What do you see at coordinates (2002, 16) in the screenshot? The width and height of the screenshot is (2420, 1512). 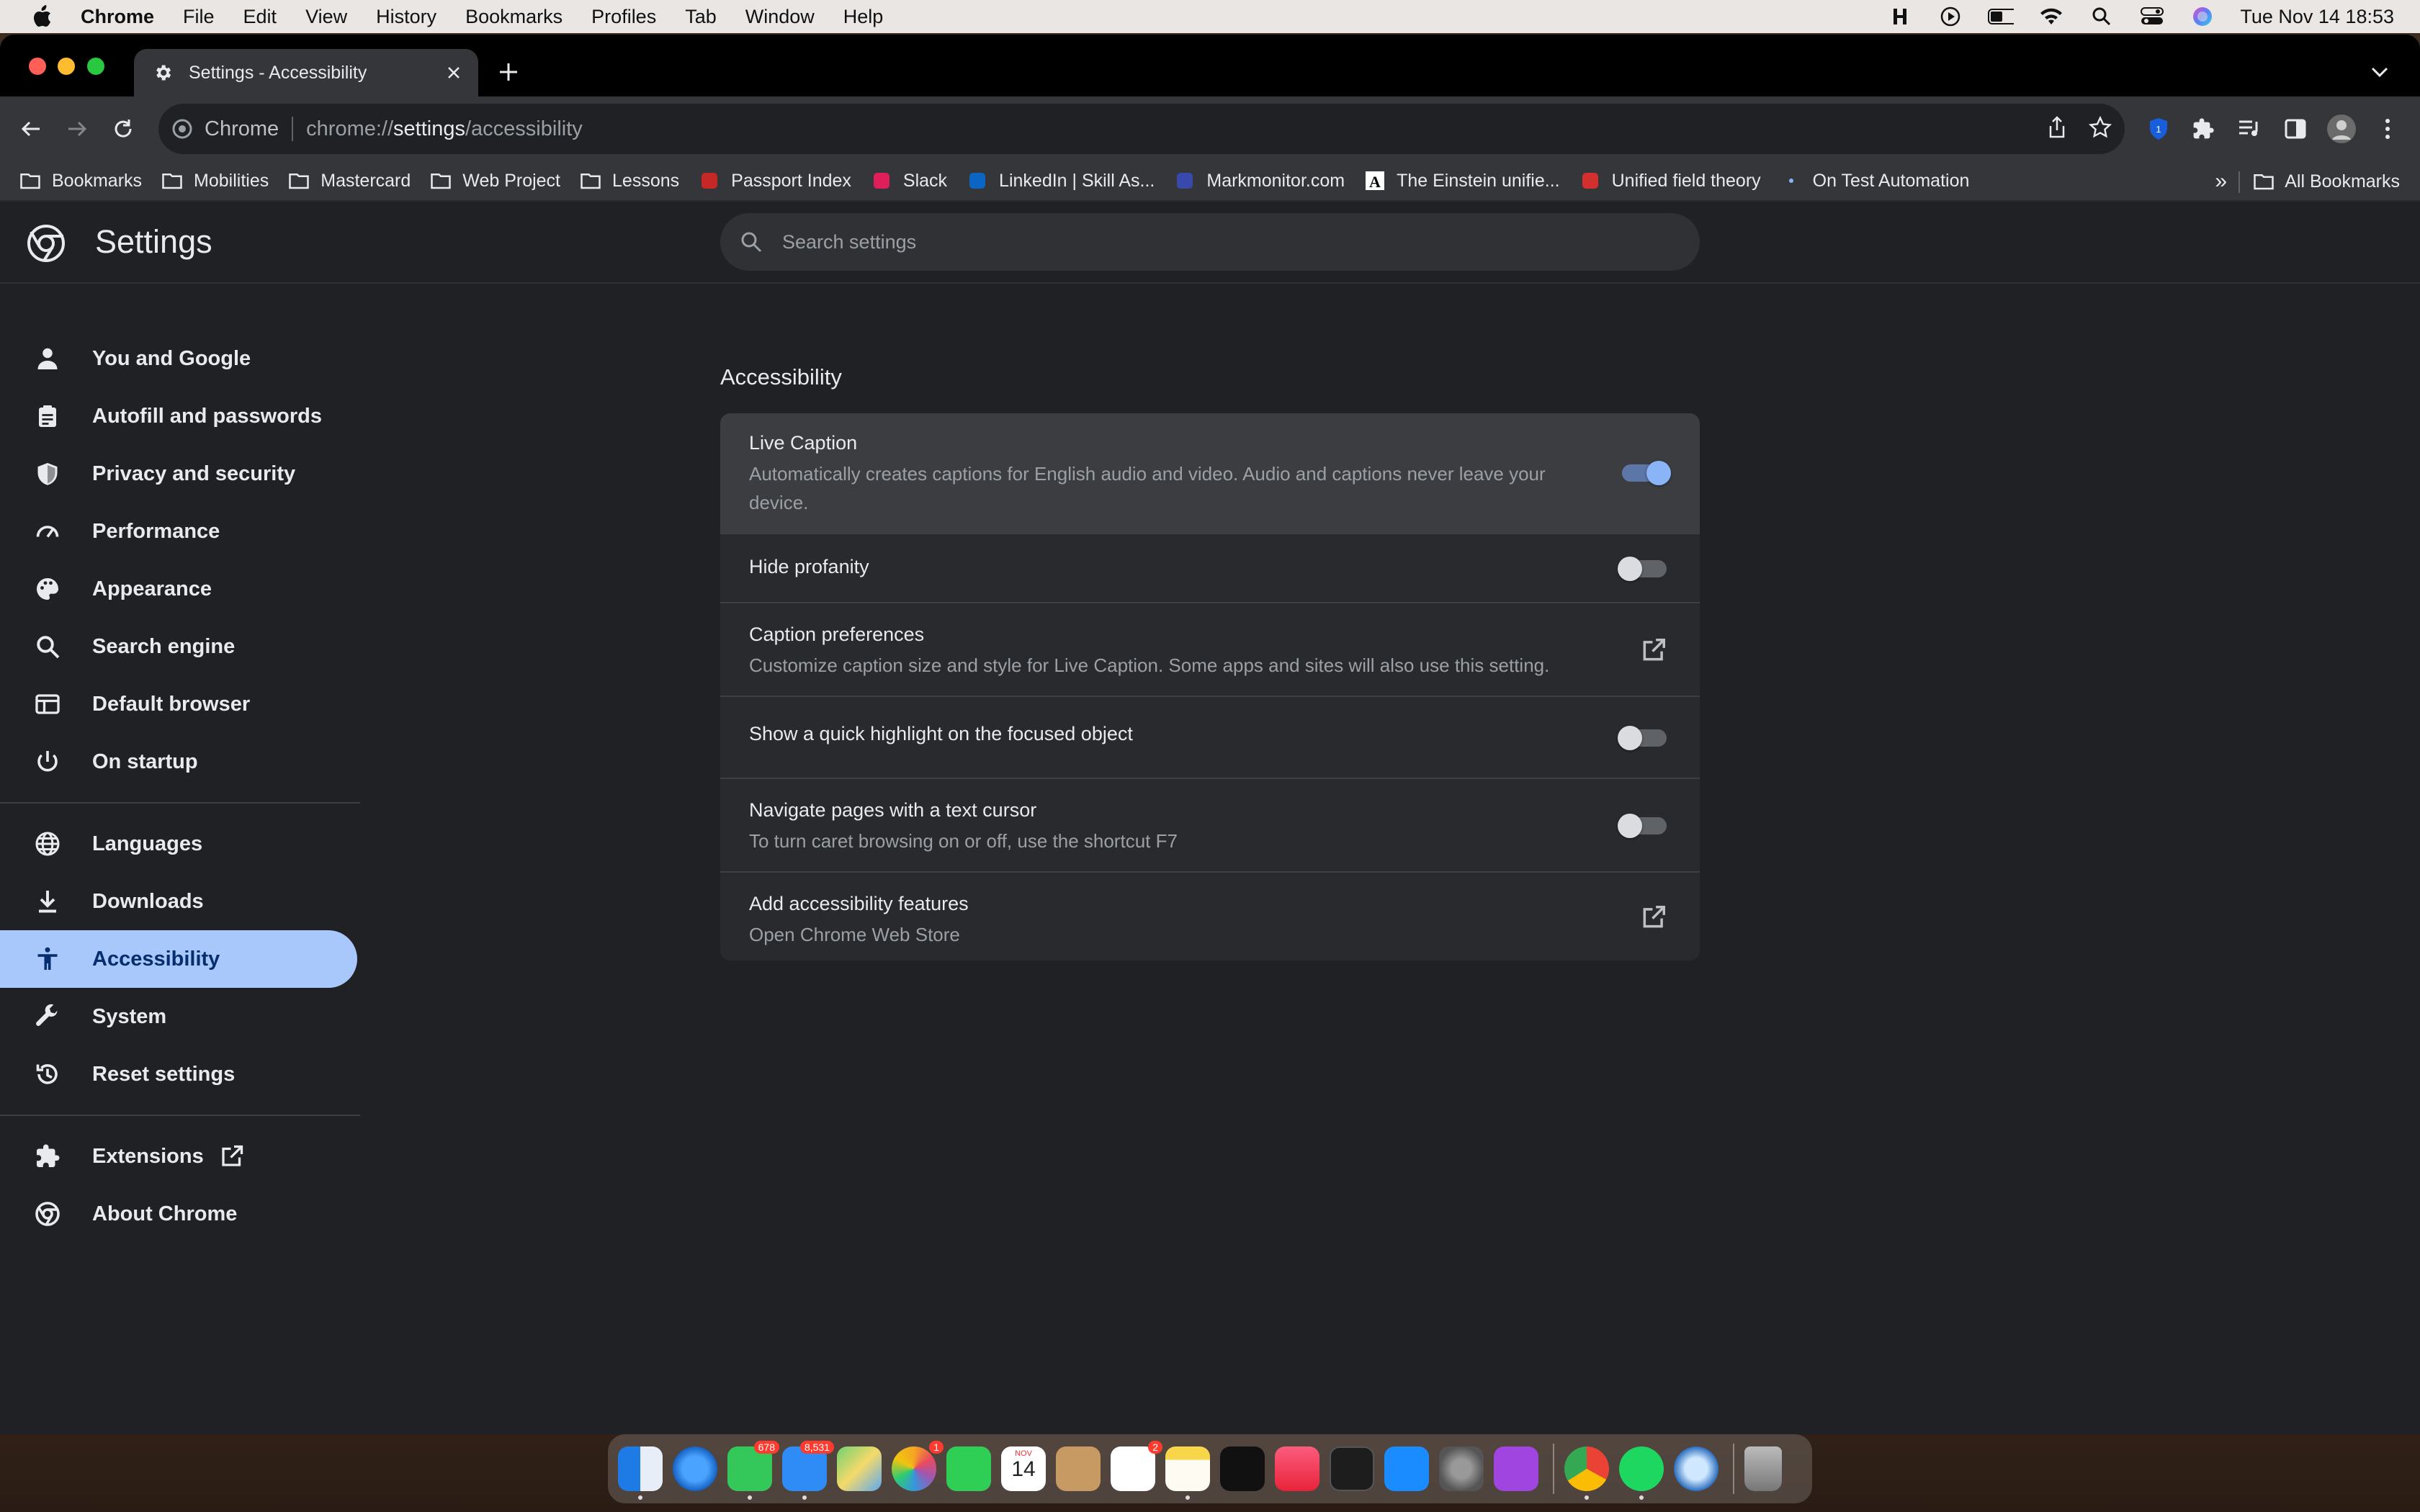 I see `battery-icon` at bounding box center [2002, 16].